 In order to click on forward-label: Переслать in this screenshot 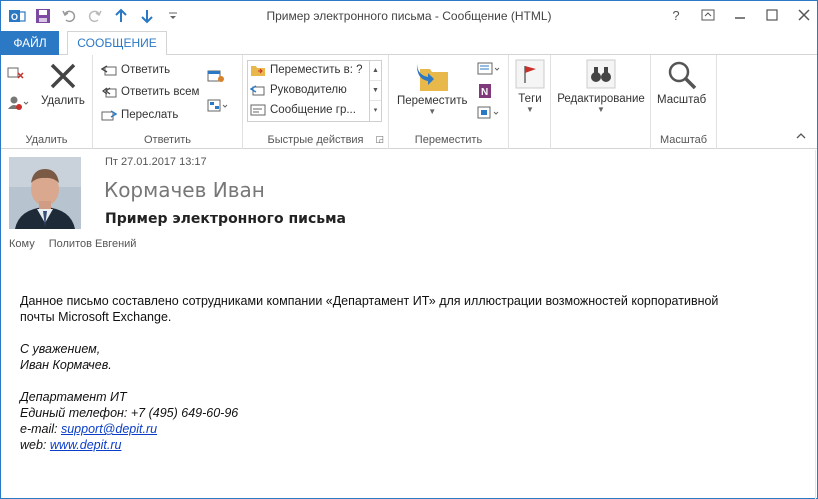, I will do `click(150, 115)`.